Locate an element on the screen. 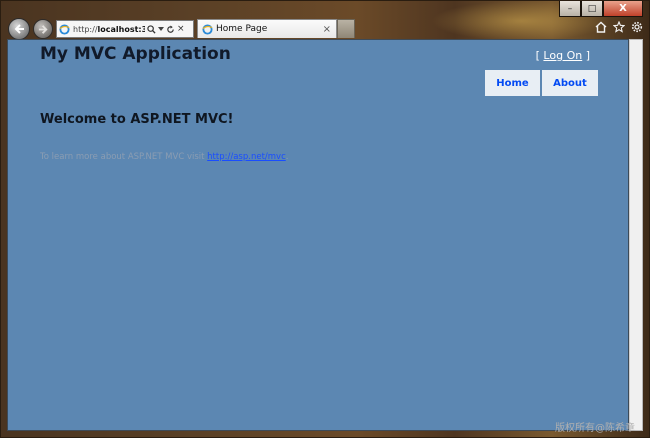  address-tools: × is located at coordinates (166, 29).